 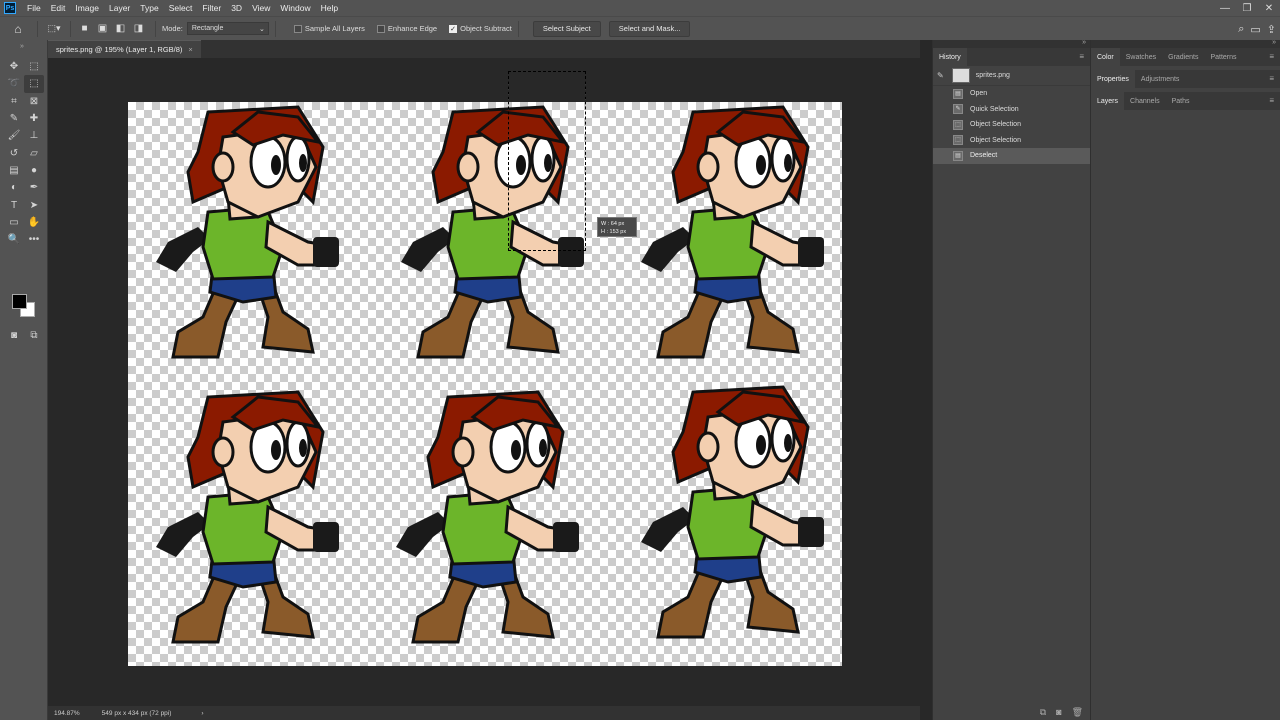 What do you see at coordinates (236, 8) in the screenshot?
I see `menu-3d: 3D` at bounding box center [236, 8].